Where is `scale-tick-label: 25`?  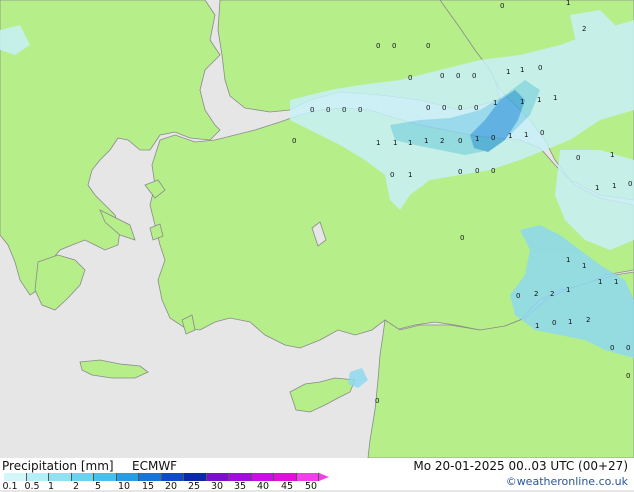
scale-tick-label: 25 is located at coordinates (194, 486).